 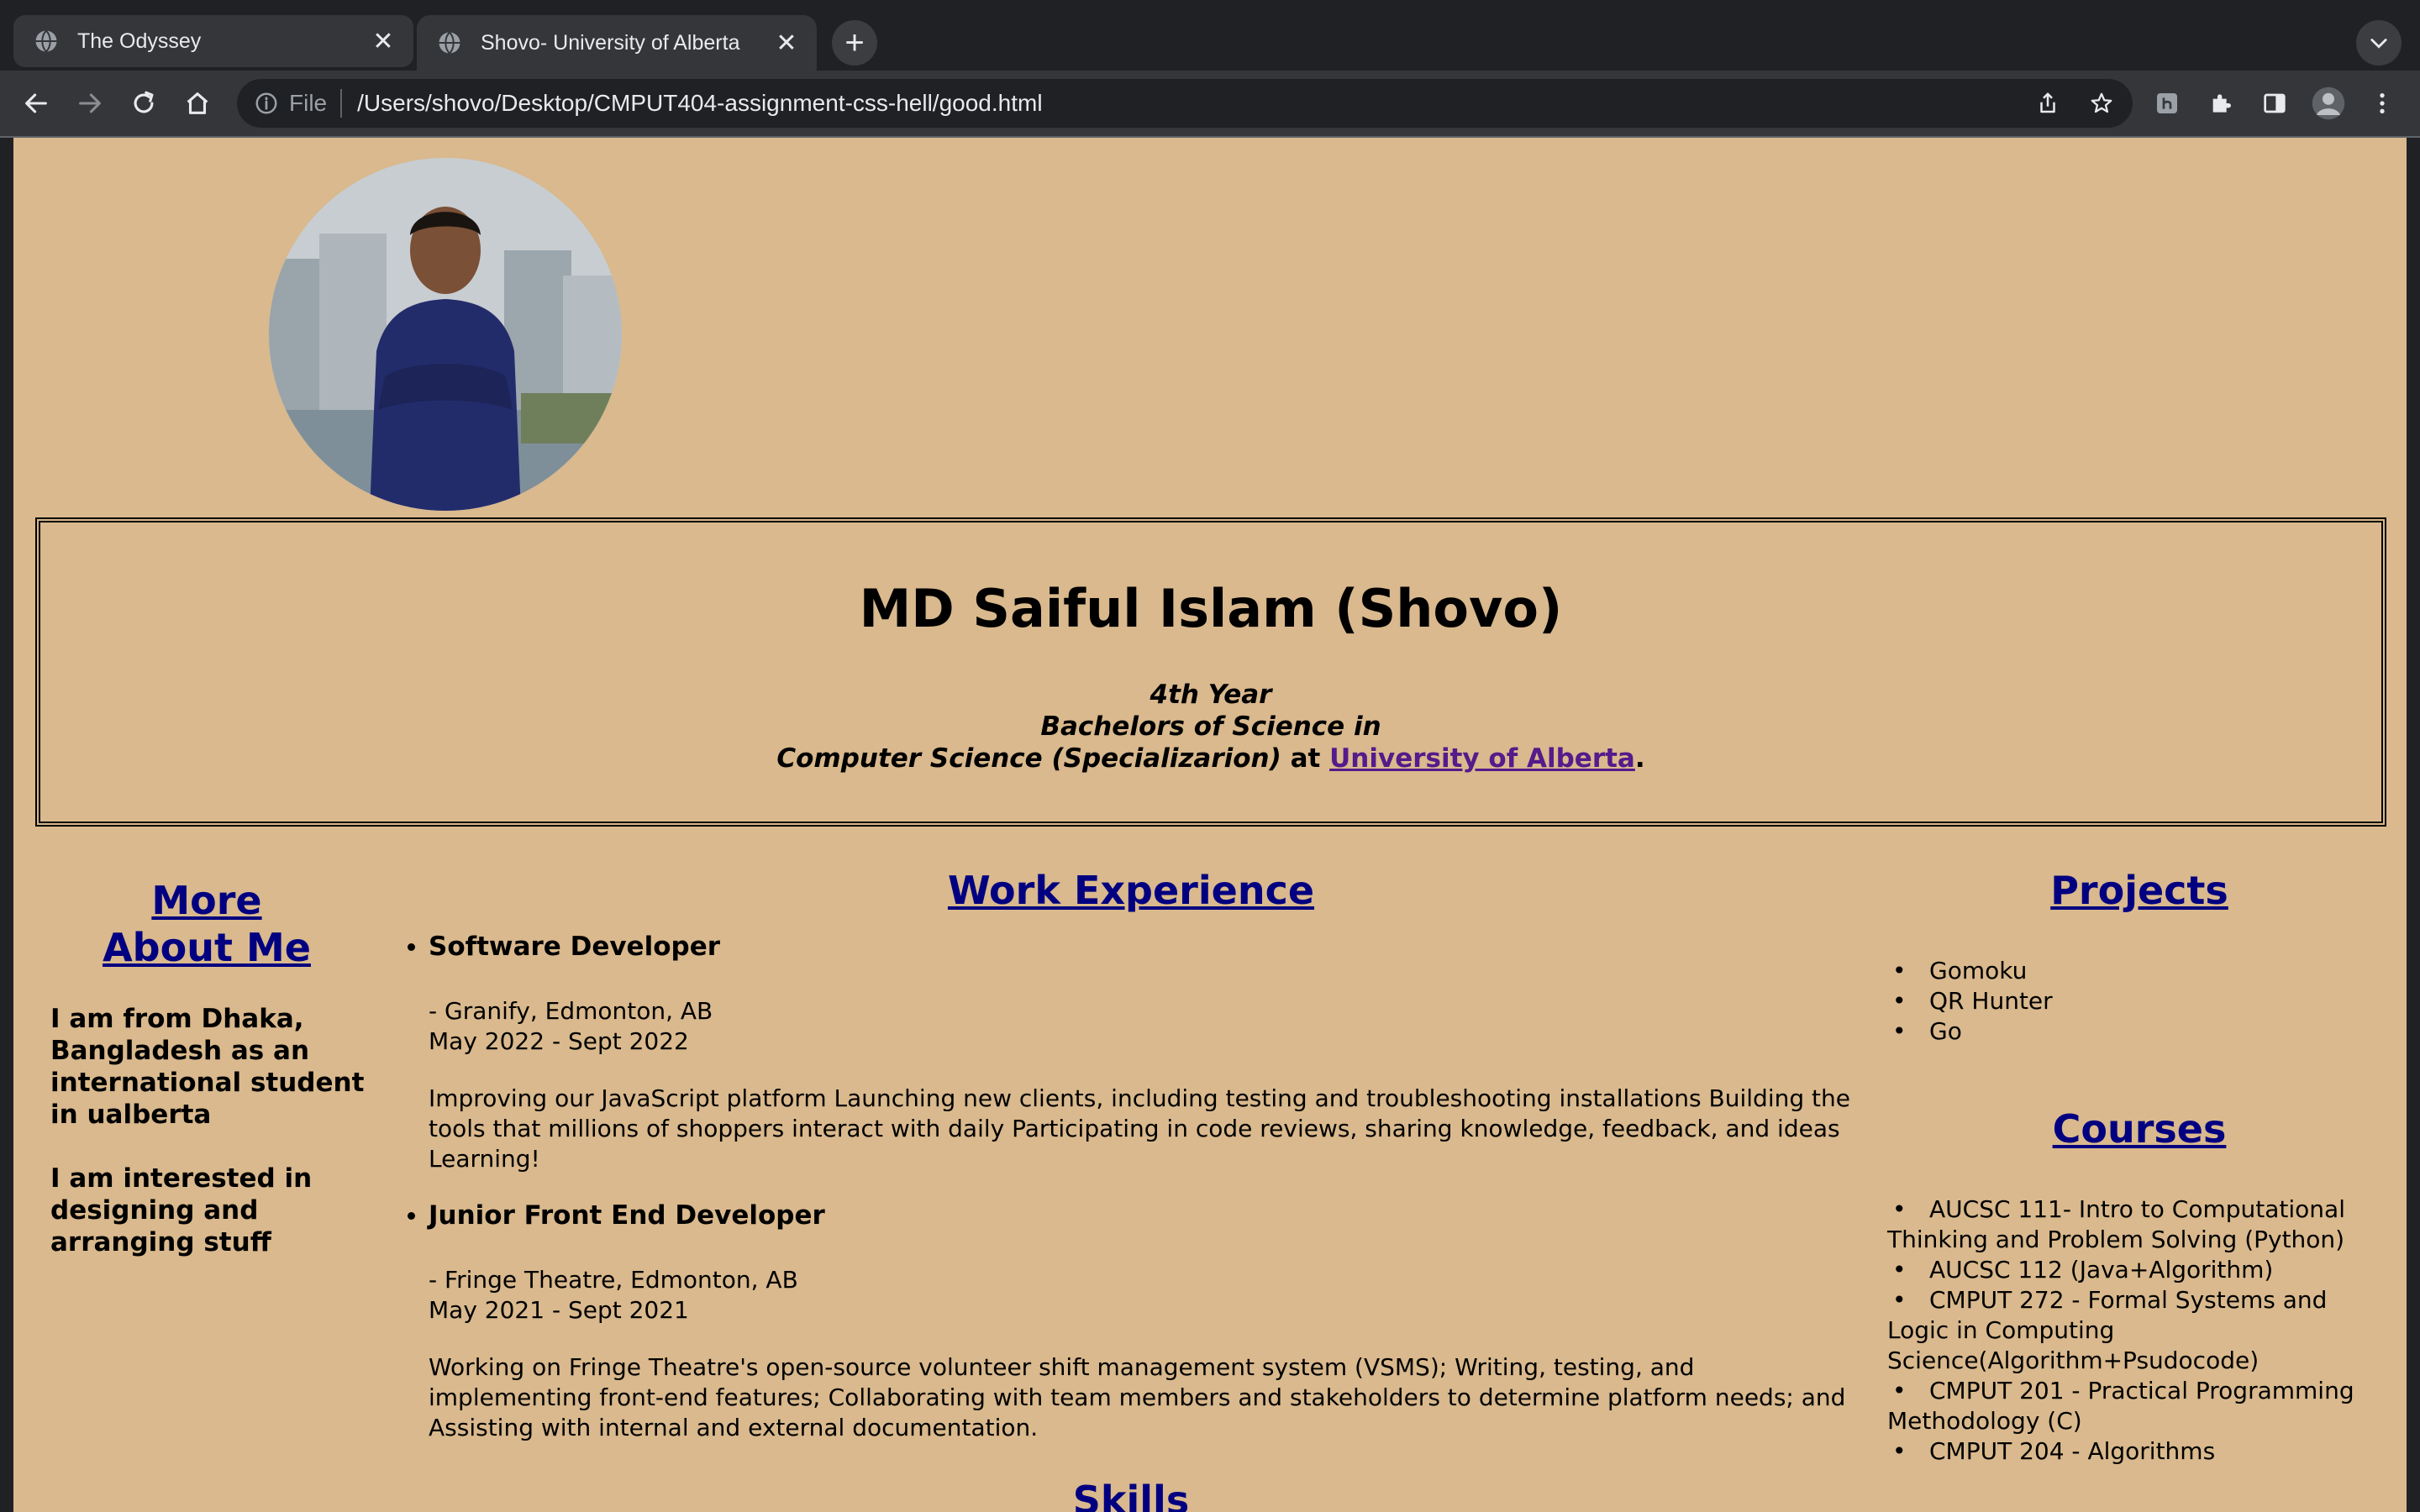 I want to click on side-panel-icon, so click(x=2275, y=103).